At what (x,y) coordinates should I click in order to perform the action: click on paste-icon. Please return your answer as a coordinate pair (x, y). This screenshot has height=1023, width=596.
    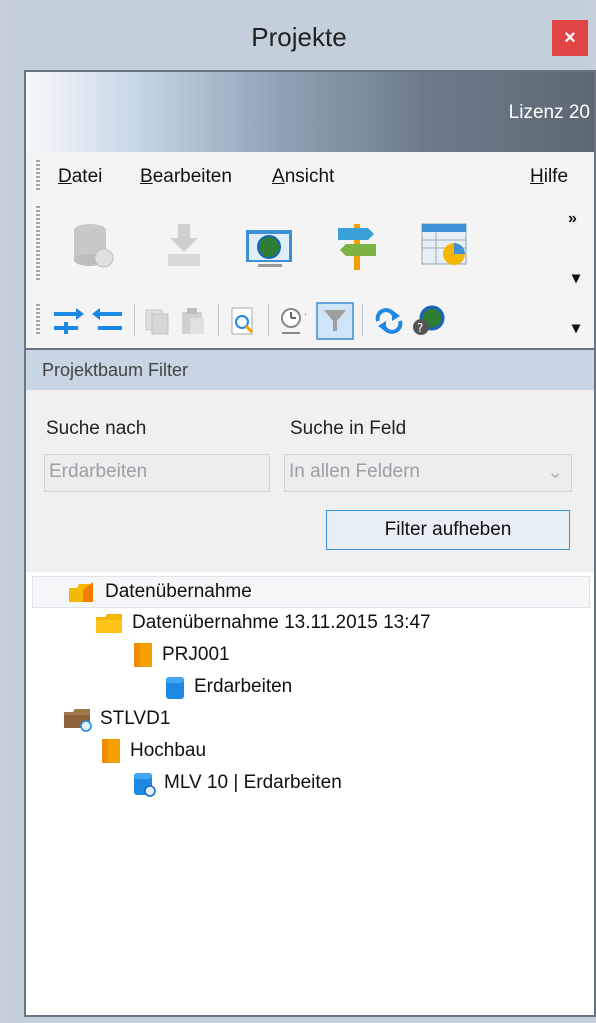
    Looking at the image, I should click on (193, 321).